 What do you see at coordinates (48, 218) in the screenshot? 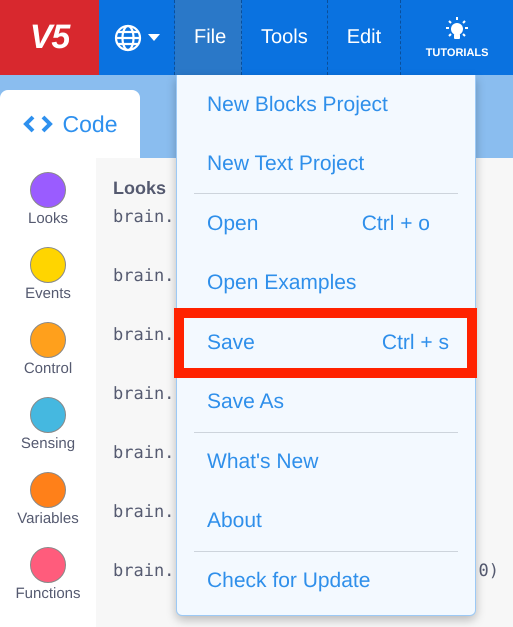
I see `category-label: Looks` at bounding box center [48, 218].